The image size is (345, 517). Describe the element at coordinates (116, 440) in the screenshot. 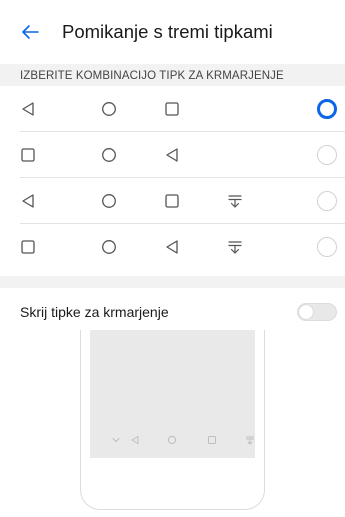

I see `chevron-down-icon` at that location.